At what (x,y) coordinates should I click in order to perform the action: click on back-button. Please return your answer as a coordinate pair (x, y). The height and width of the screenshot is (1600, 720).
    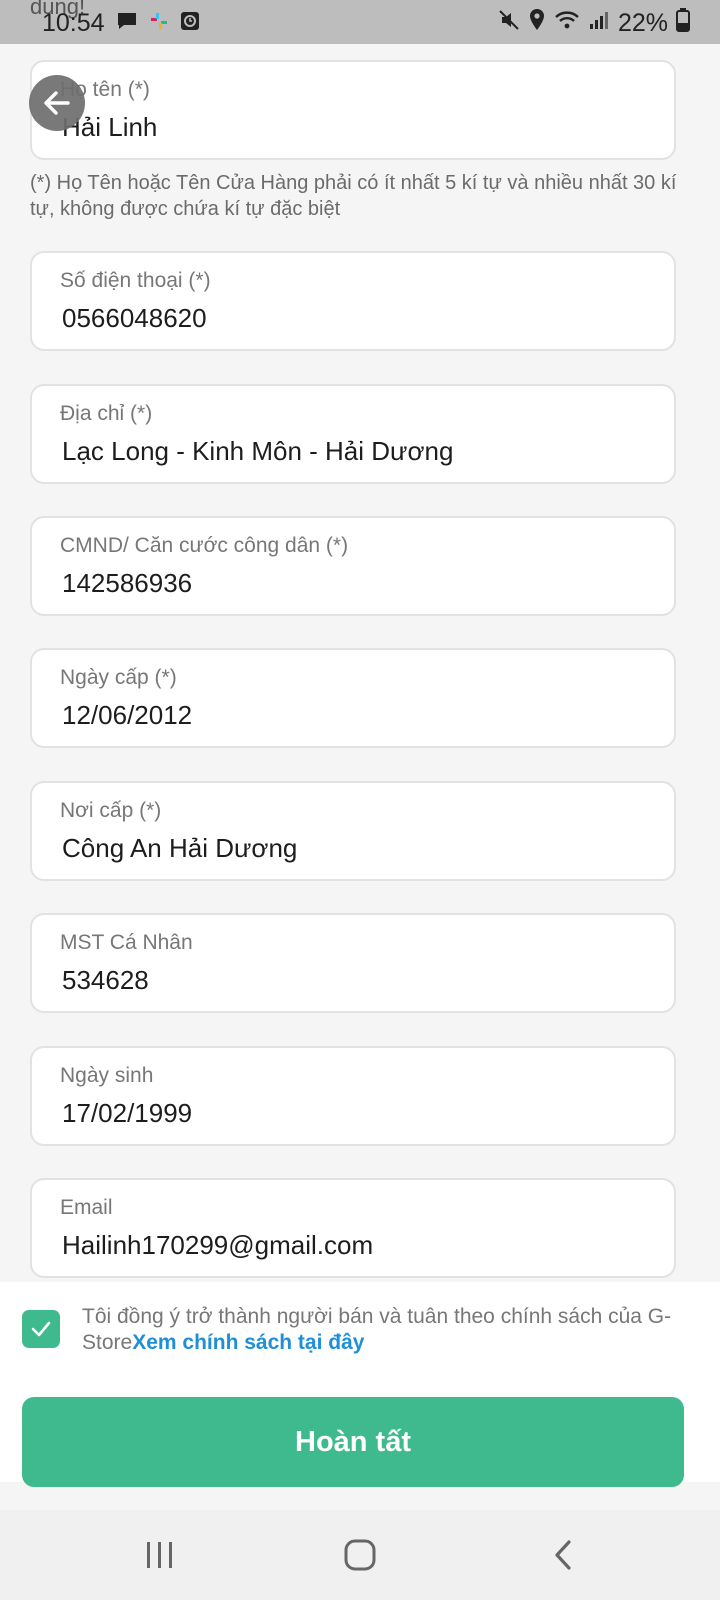
    Looking at the image, I should click on (57, 103).